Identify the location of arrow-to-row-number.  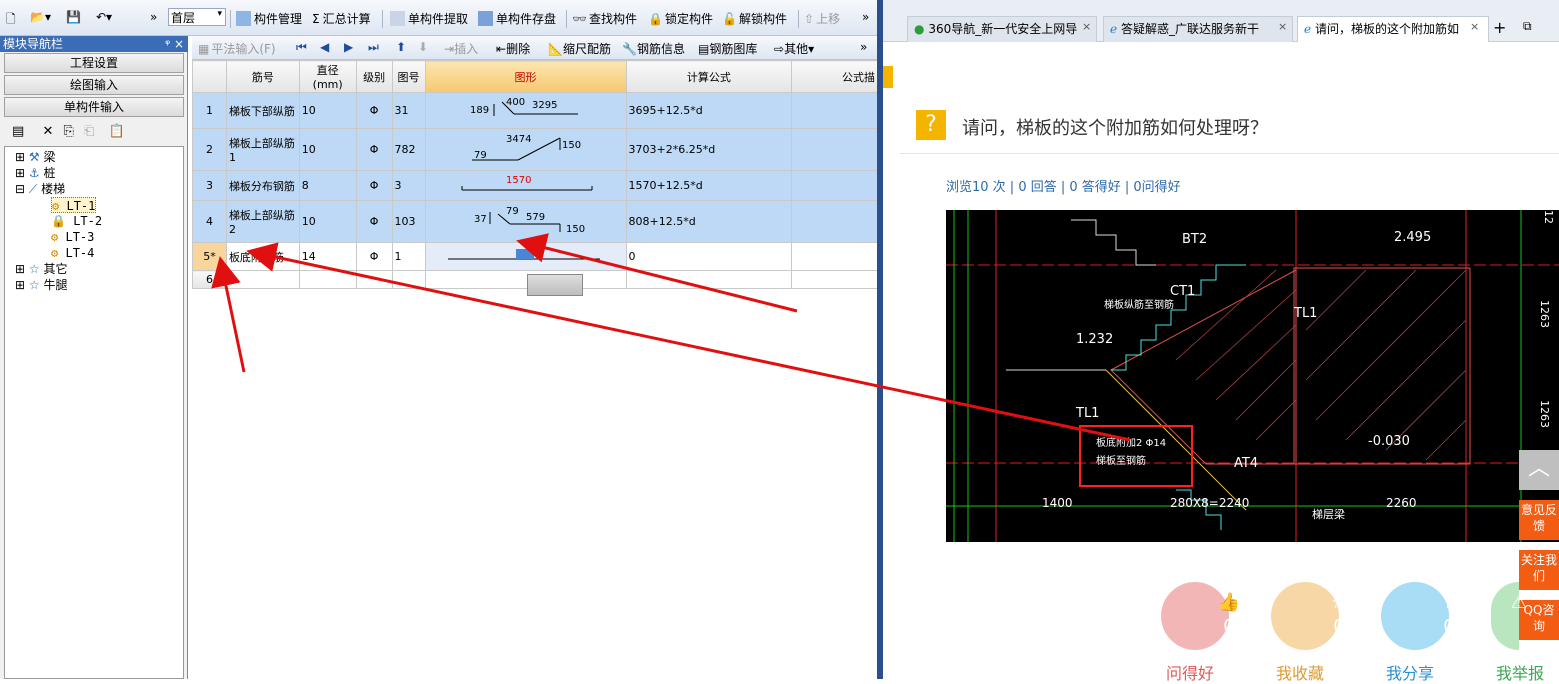
(228, 314).